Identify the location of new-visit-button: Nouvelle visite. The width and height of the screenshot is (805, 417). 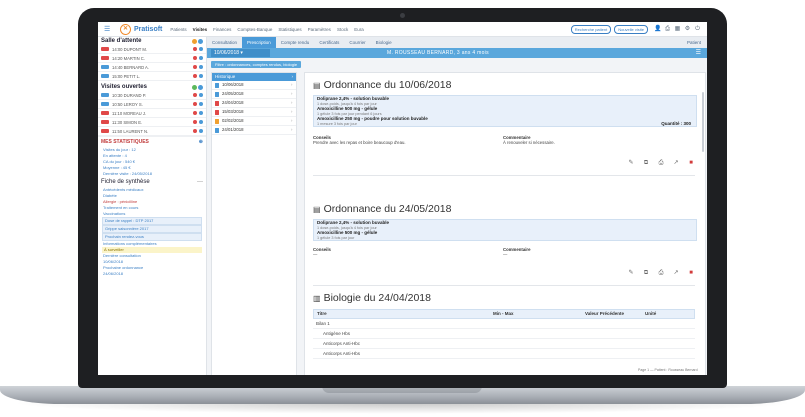
(631, 29).